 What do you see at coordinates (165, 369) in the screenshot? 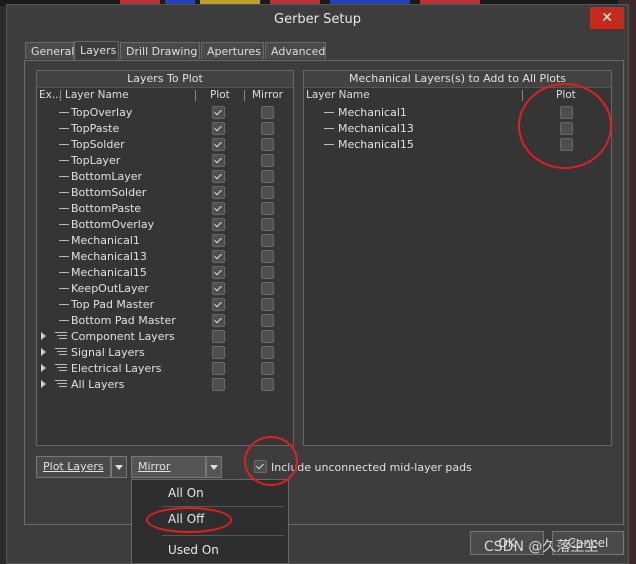
I see `layer-row: Electrical Layers` at bounding box center [165, 369].